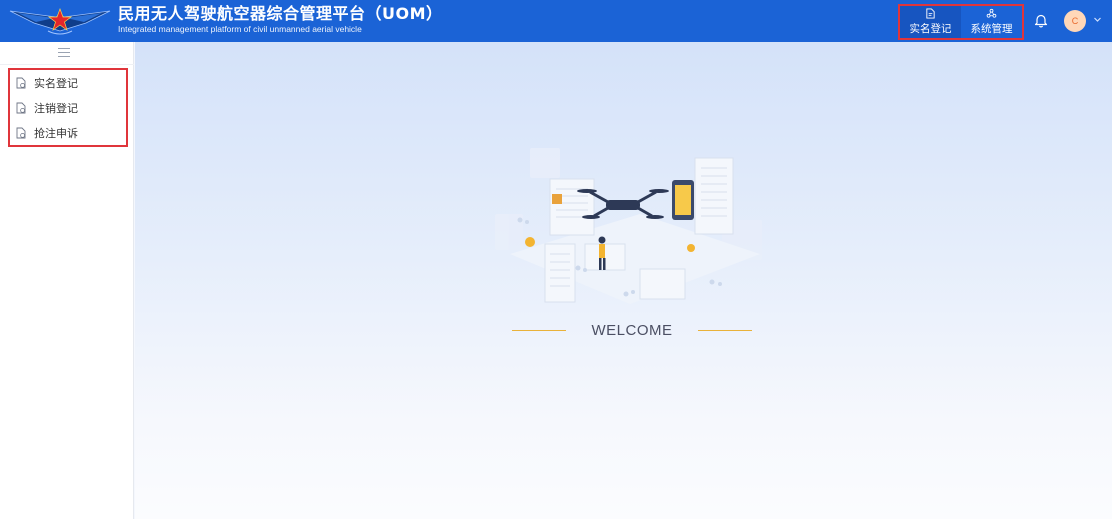 The image size is (1112, 519). I want to click on app-title: 民用无人驾驶航空器综合管理平台（UOM）, so click(280, 13).